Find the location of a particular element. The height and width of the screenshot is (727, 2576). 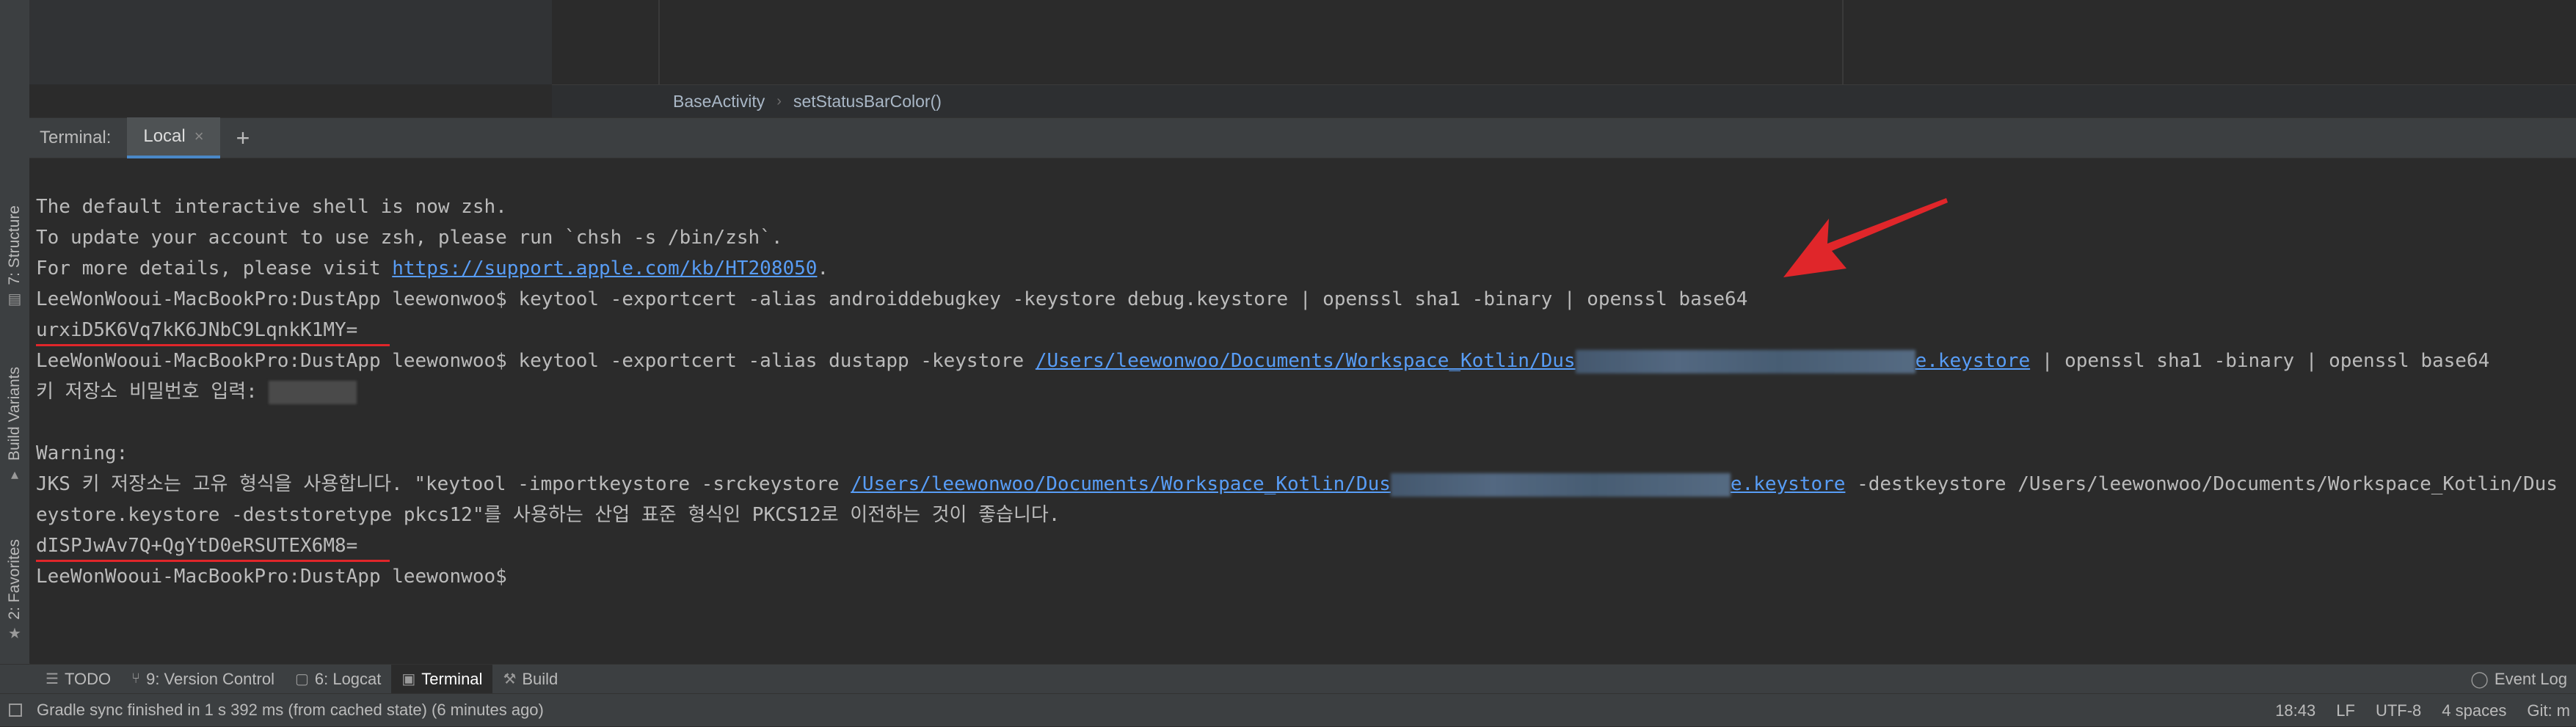

structure-tab-label: 7: Structure is located at coordinates (14, 245).